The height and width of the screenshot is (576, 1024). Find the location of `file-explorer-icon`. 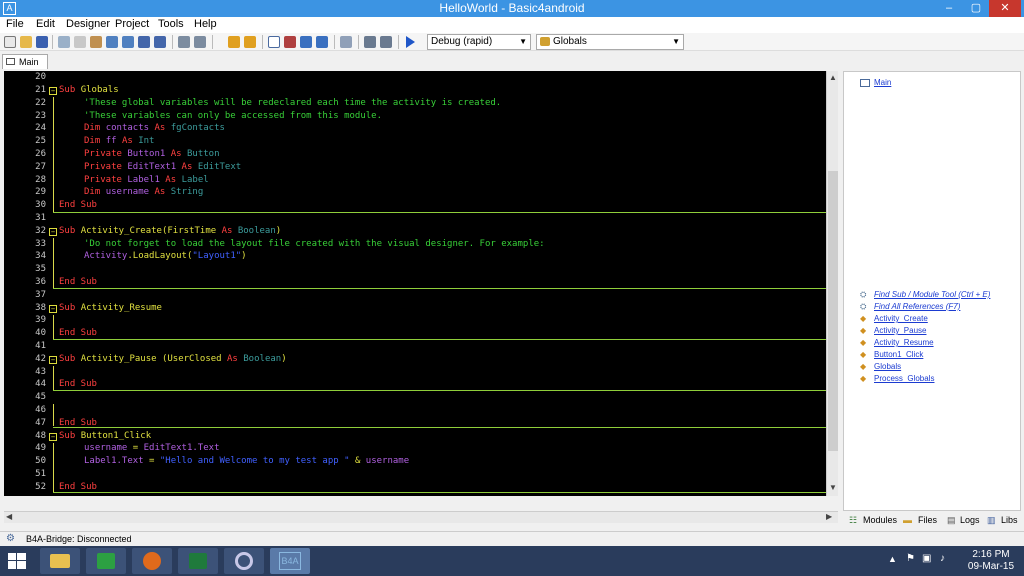

file-explorer-icon is located at coordinates (60, 561).